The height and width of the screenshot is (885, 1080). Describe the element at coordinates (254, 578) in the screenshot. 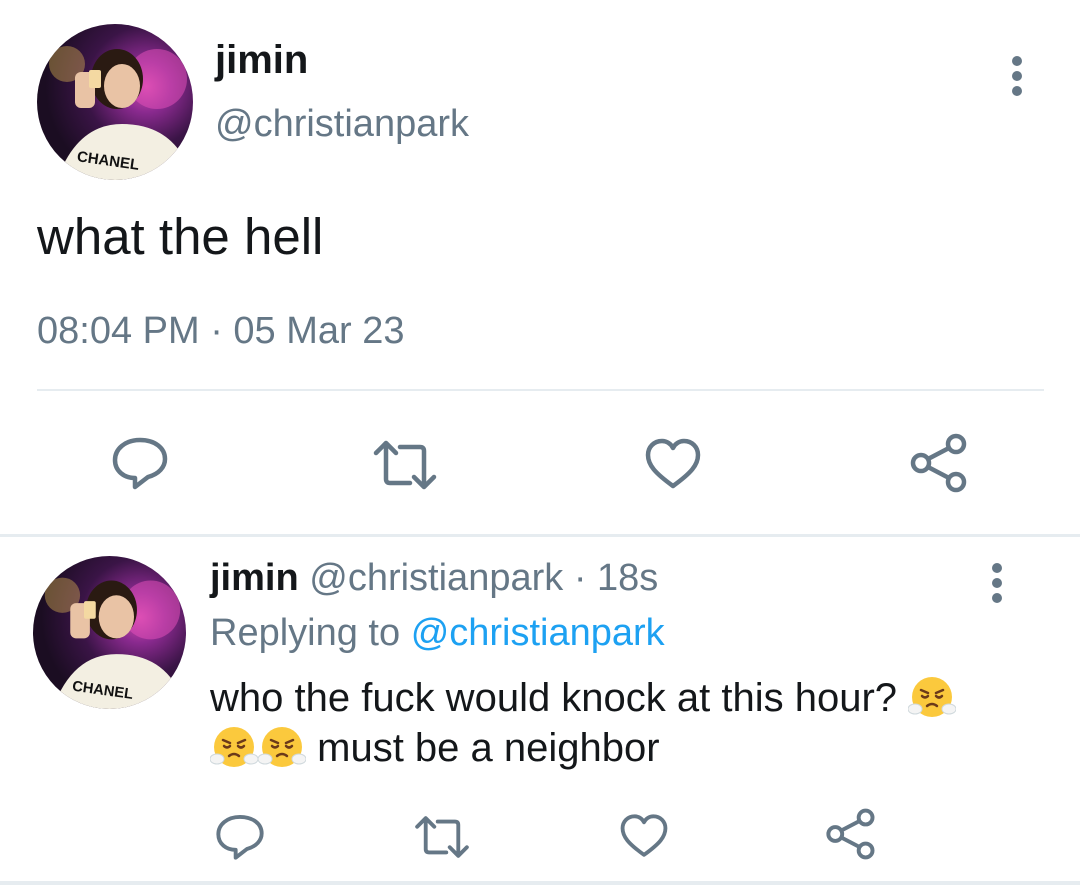

I see `reply-display-name: jimin` at that location.